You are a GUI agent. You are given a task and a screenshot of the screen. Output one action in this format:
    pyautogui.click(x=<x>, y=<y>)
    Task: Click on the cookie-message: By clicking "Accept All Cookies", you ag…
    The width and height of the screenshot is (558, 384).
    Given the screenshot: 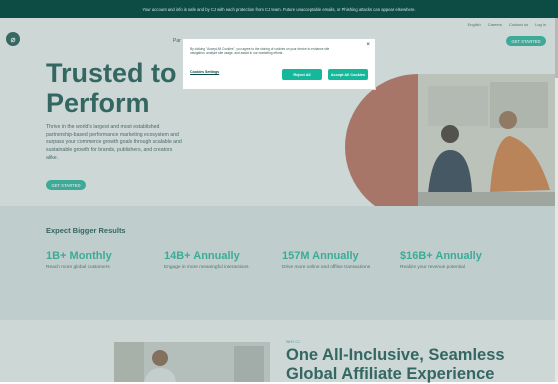 What is the action you would take?
    pyautogui.click(x=260, y=51)
    